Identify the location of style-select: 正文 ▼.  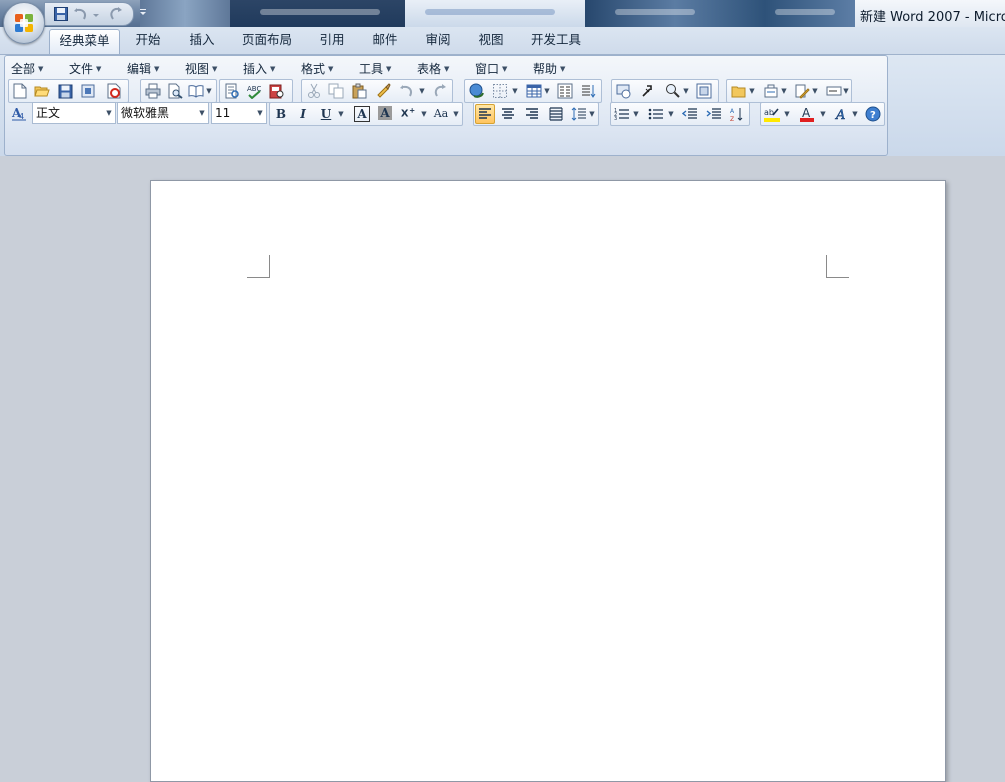
(74, 113).